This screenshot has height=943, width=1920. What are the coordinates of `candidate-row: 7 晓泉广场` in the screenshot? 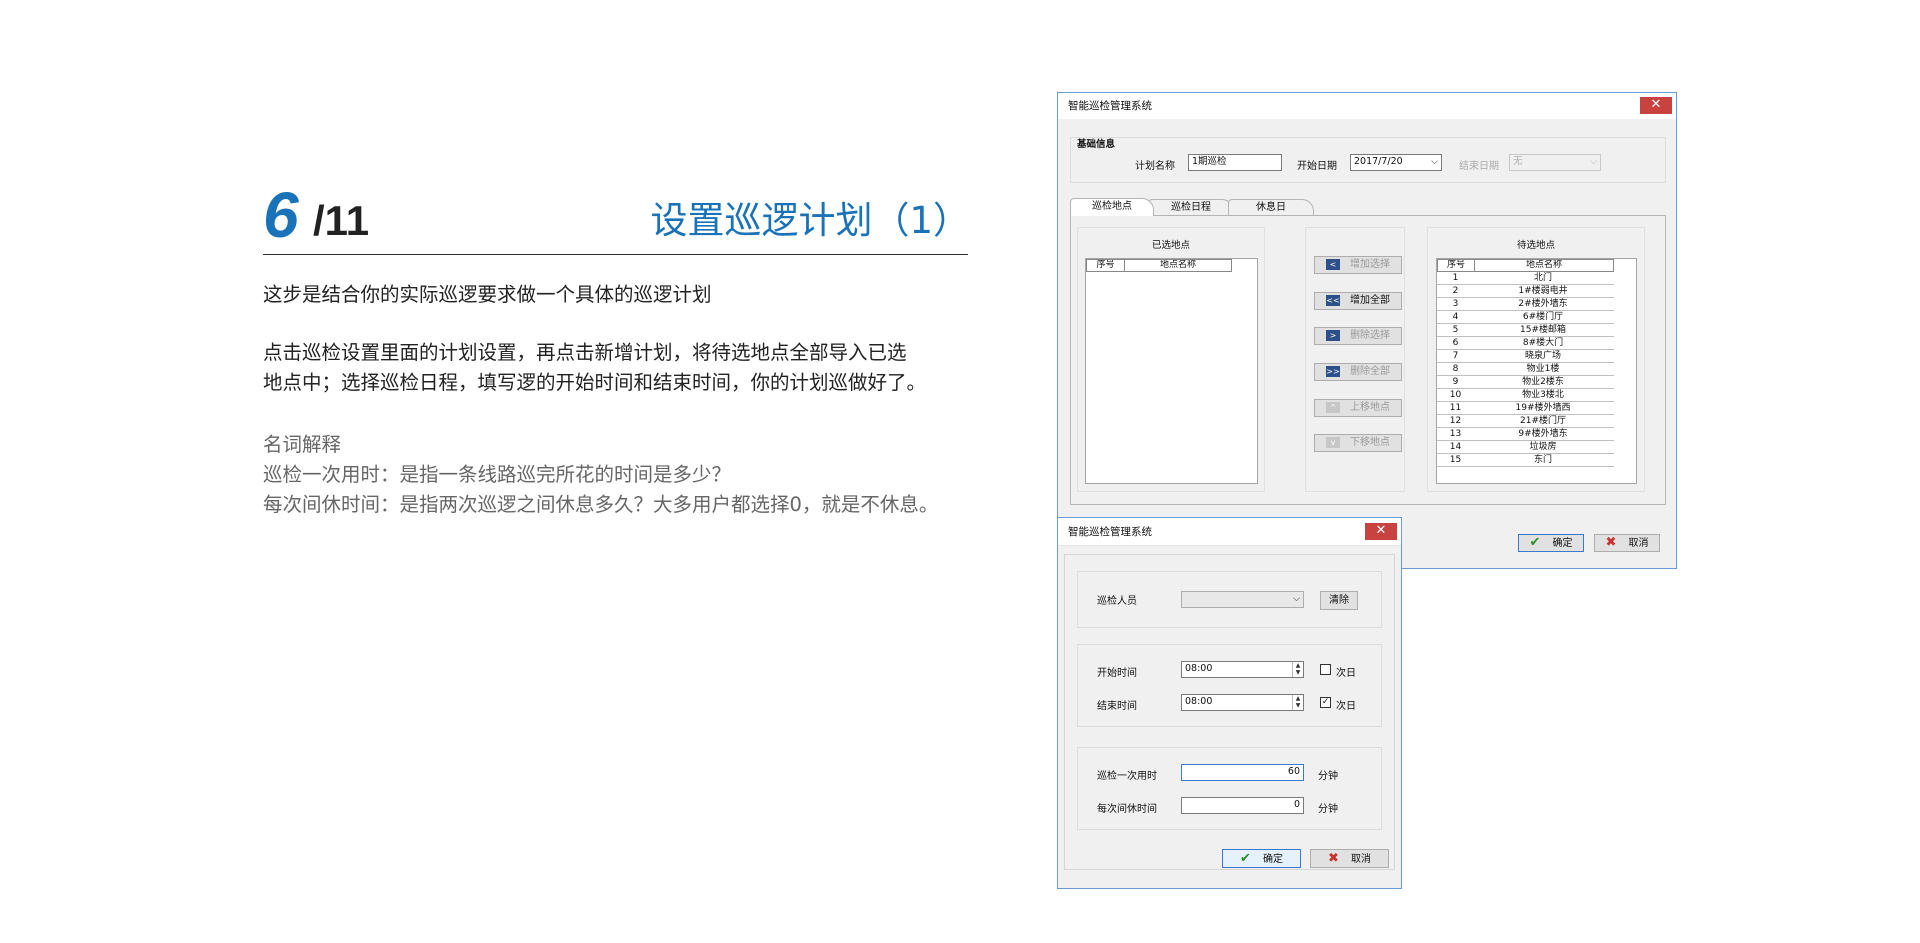 It's located at (1525, 356).